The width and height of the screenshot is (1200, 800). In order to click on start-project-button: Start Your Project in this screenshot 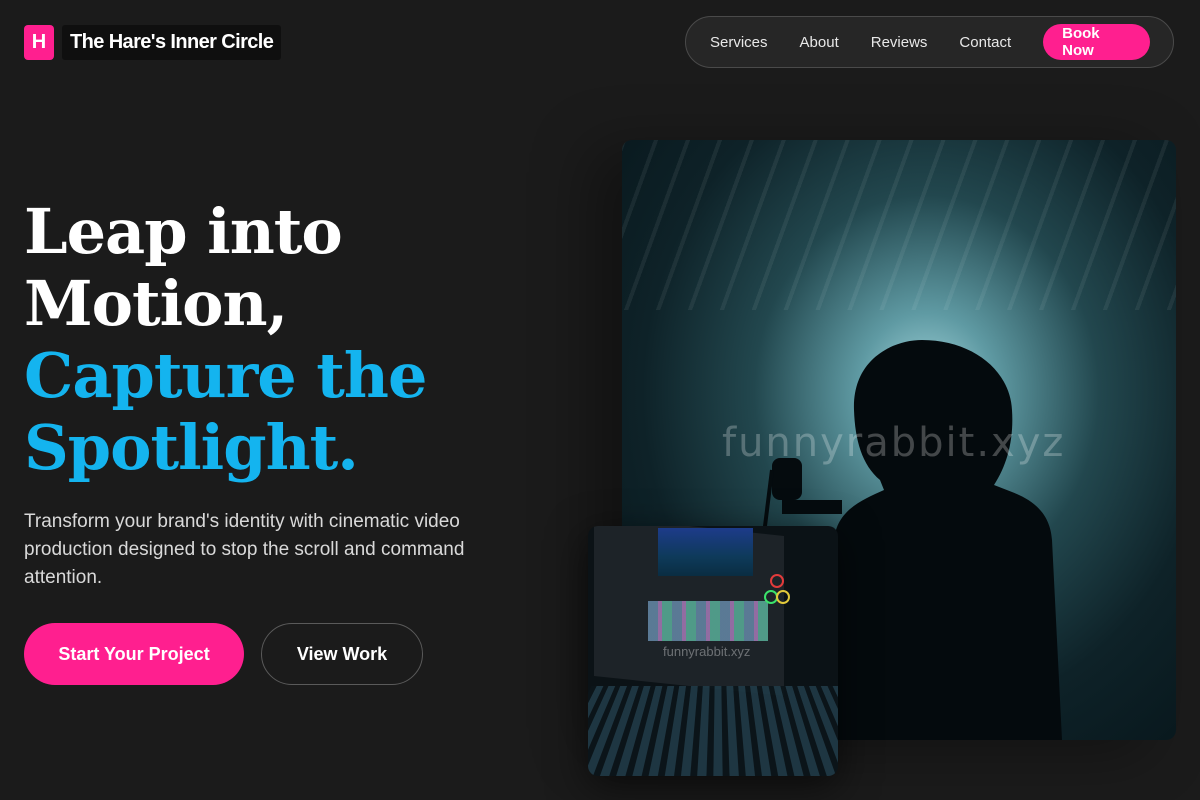, I will do `click(134, 654)`.